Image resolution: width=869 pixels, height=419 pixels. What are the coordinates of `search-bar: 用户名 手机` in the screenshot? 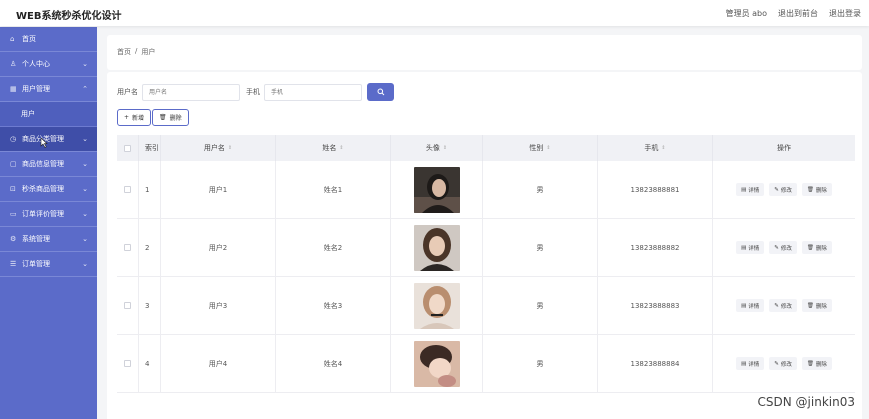 It's located at (255, 92).